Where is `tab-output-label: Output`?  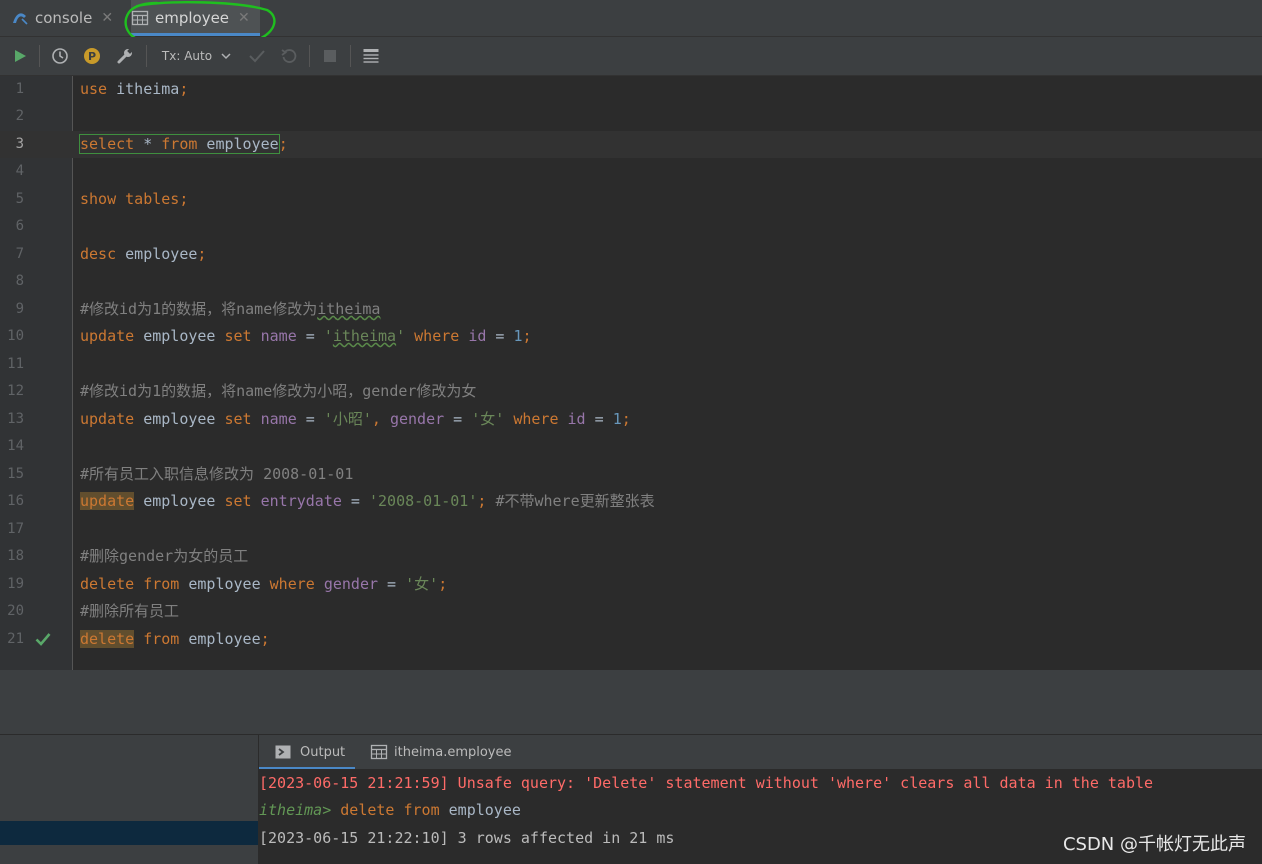
tab-output-label: Output is located at coordinates (323, 752).